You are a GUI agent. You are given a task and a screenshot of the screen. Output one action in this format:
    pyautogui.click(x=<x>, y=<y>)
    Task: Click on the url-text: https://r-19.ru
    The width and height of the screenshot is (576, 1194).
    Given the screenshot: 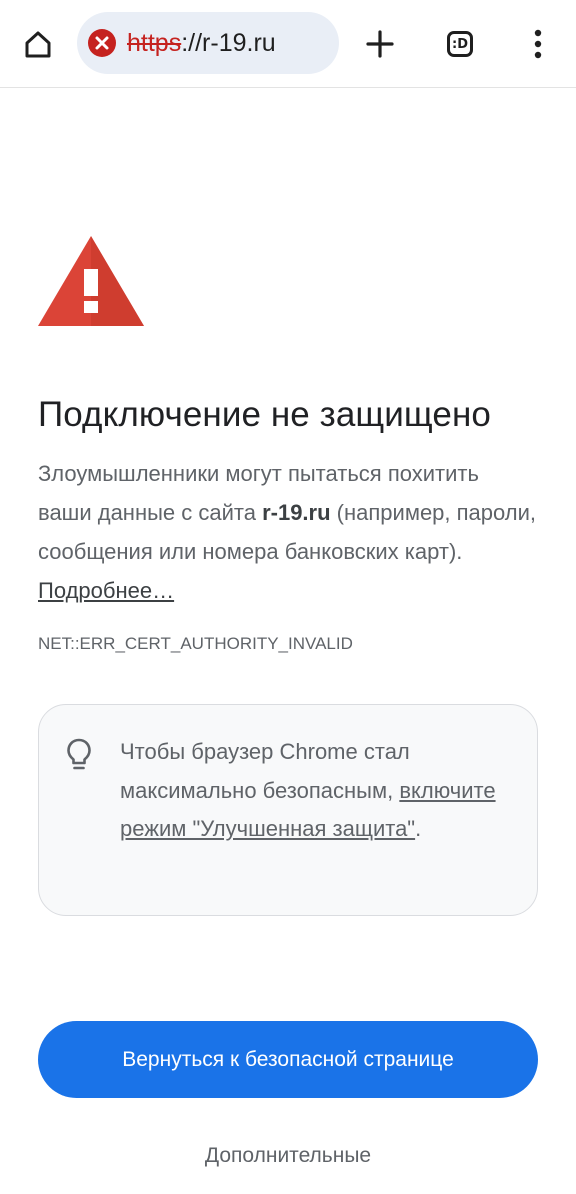 What is the action you would take?
    pyautogui.click(x=201, y=43)
    